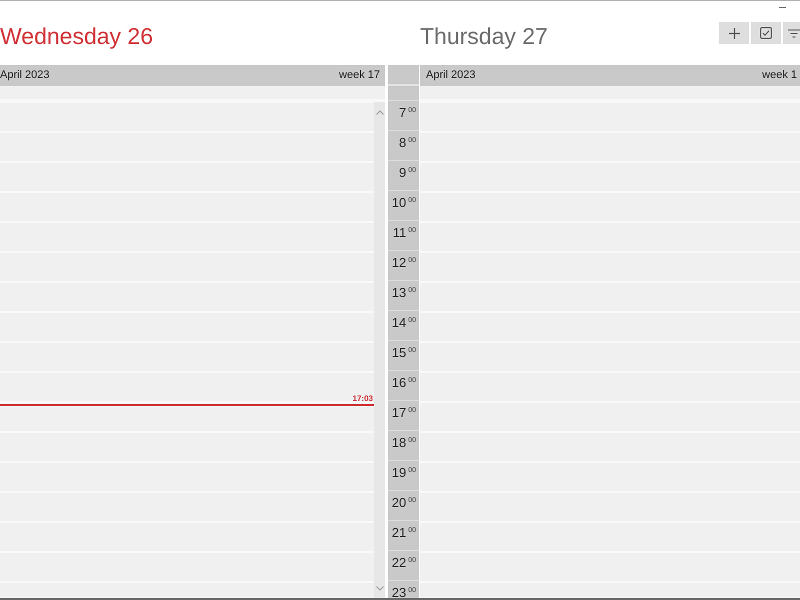  I want to click on hour-label: 15$^{00}$, so click(404, 352).